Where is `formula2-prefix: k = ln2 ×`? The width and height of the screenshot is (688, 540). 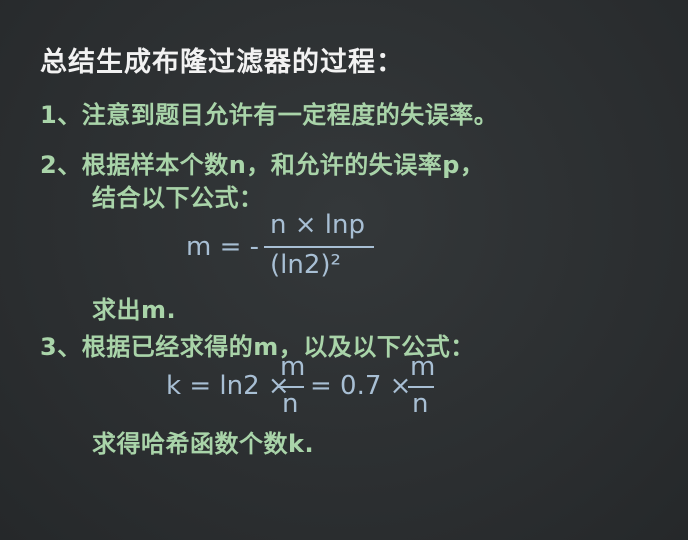 formula2-prefix: k = ln2 × is located at coordinates (228, 386).